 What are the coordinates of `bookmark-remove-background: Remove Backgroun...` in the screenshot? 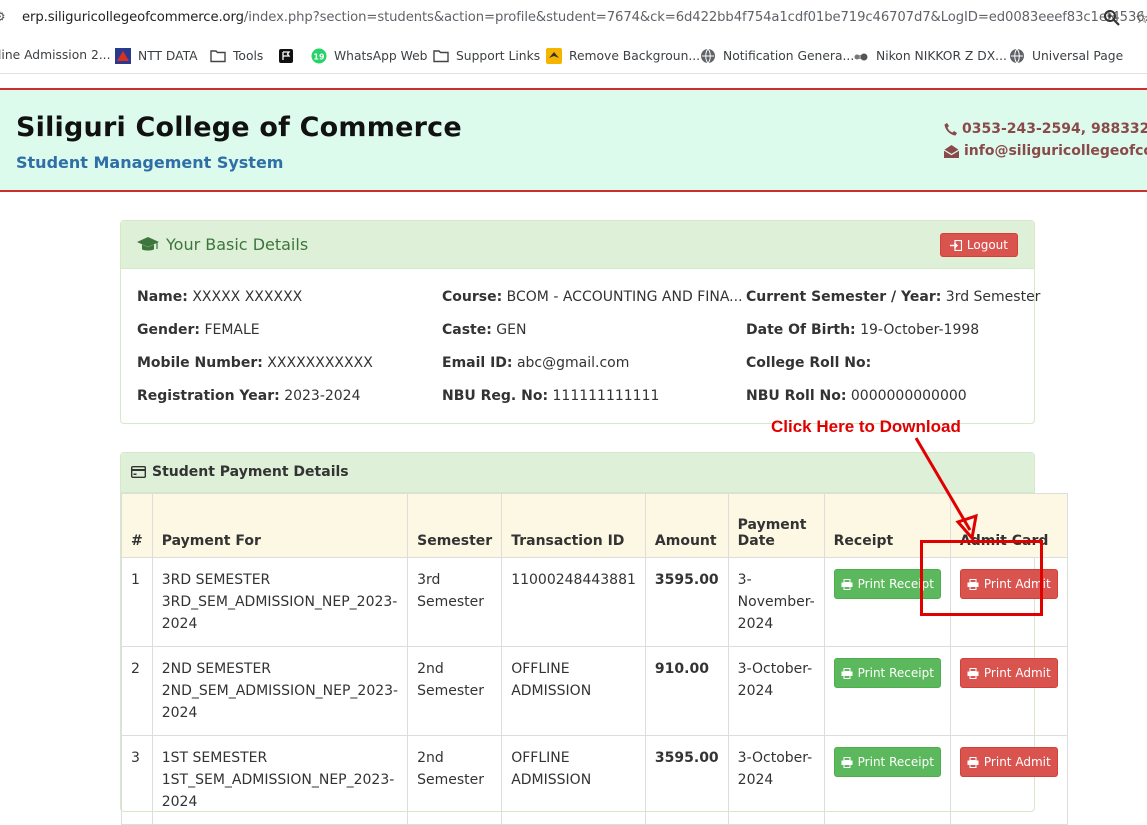 It's located at (623, 56).